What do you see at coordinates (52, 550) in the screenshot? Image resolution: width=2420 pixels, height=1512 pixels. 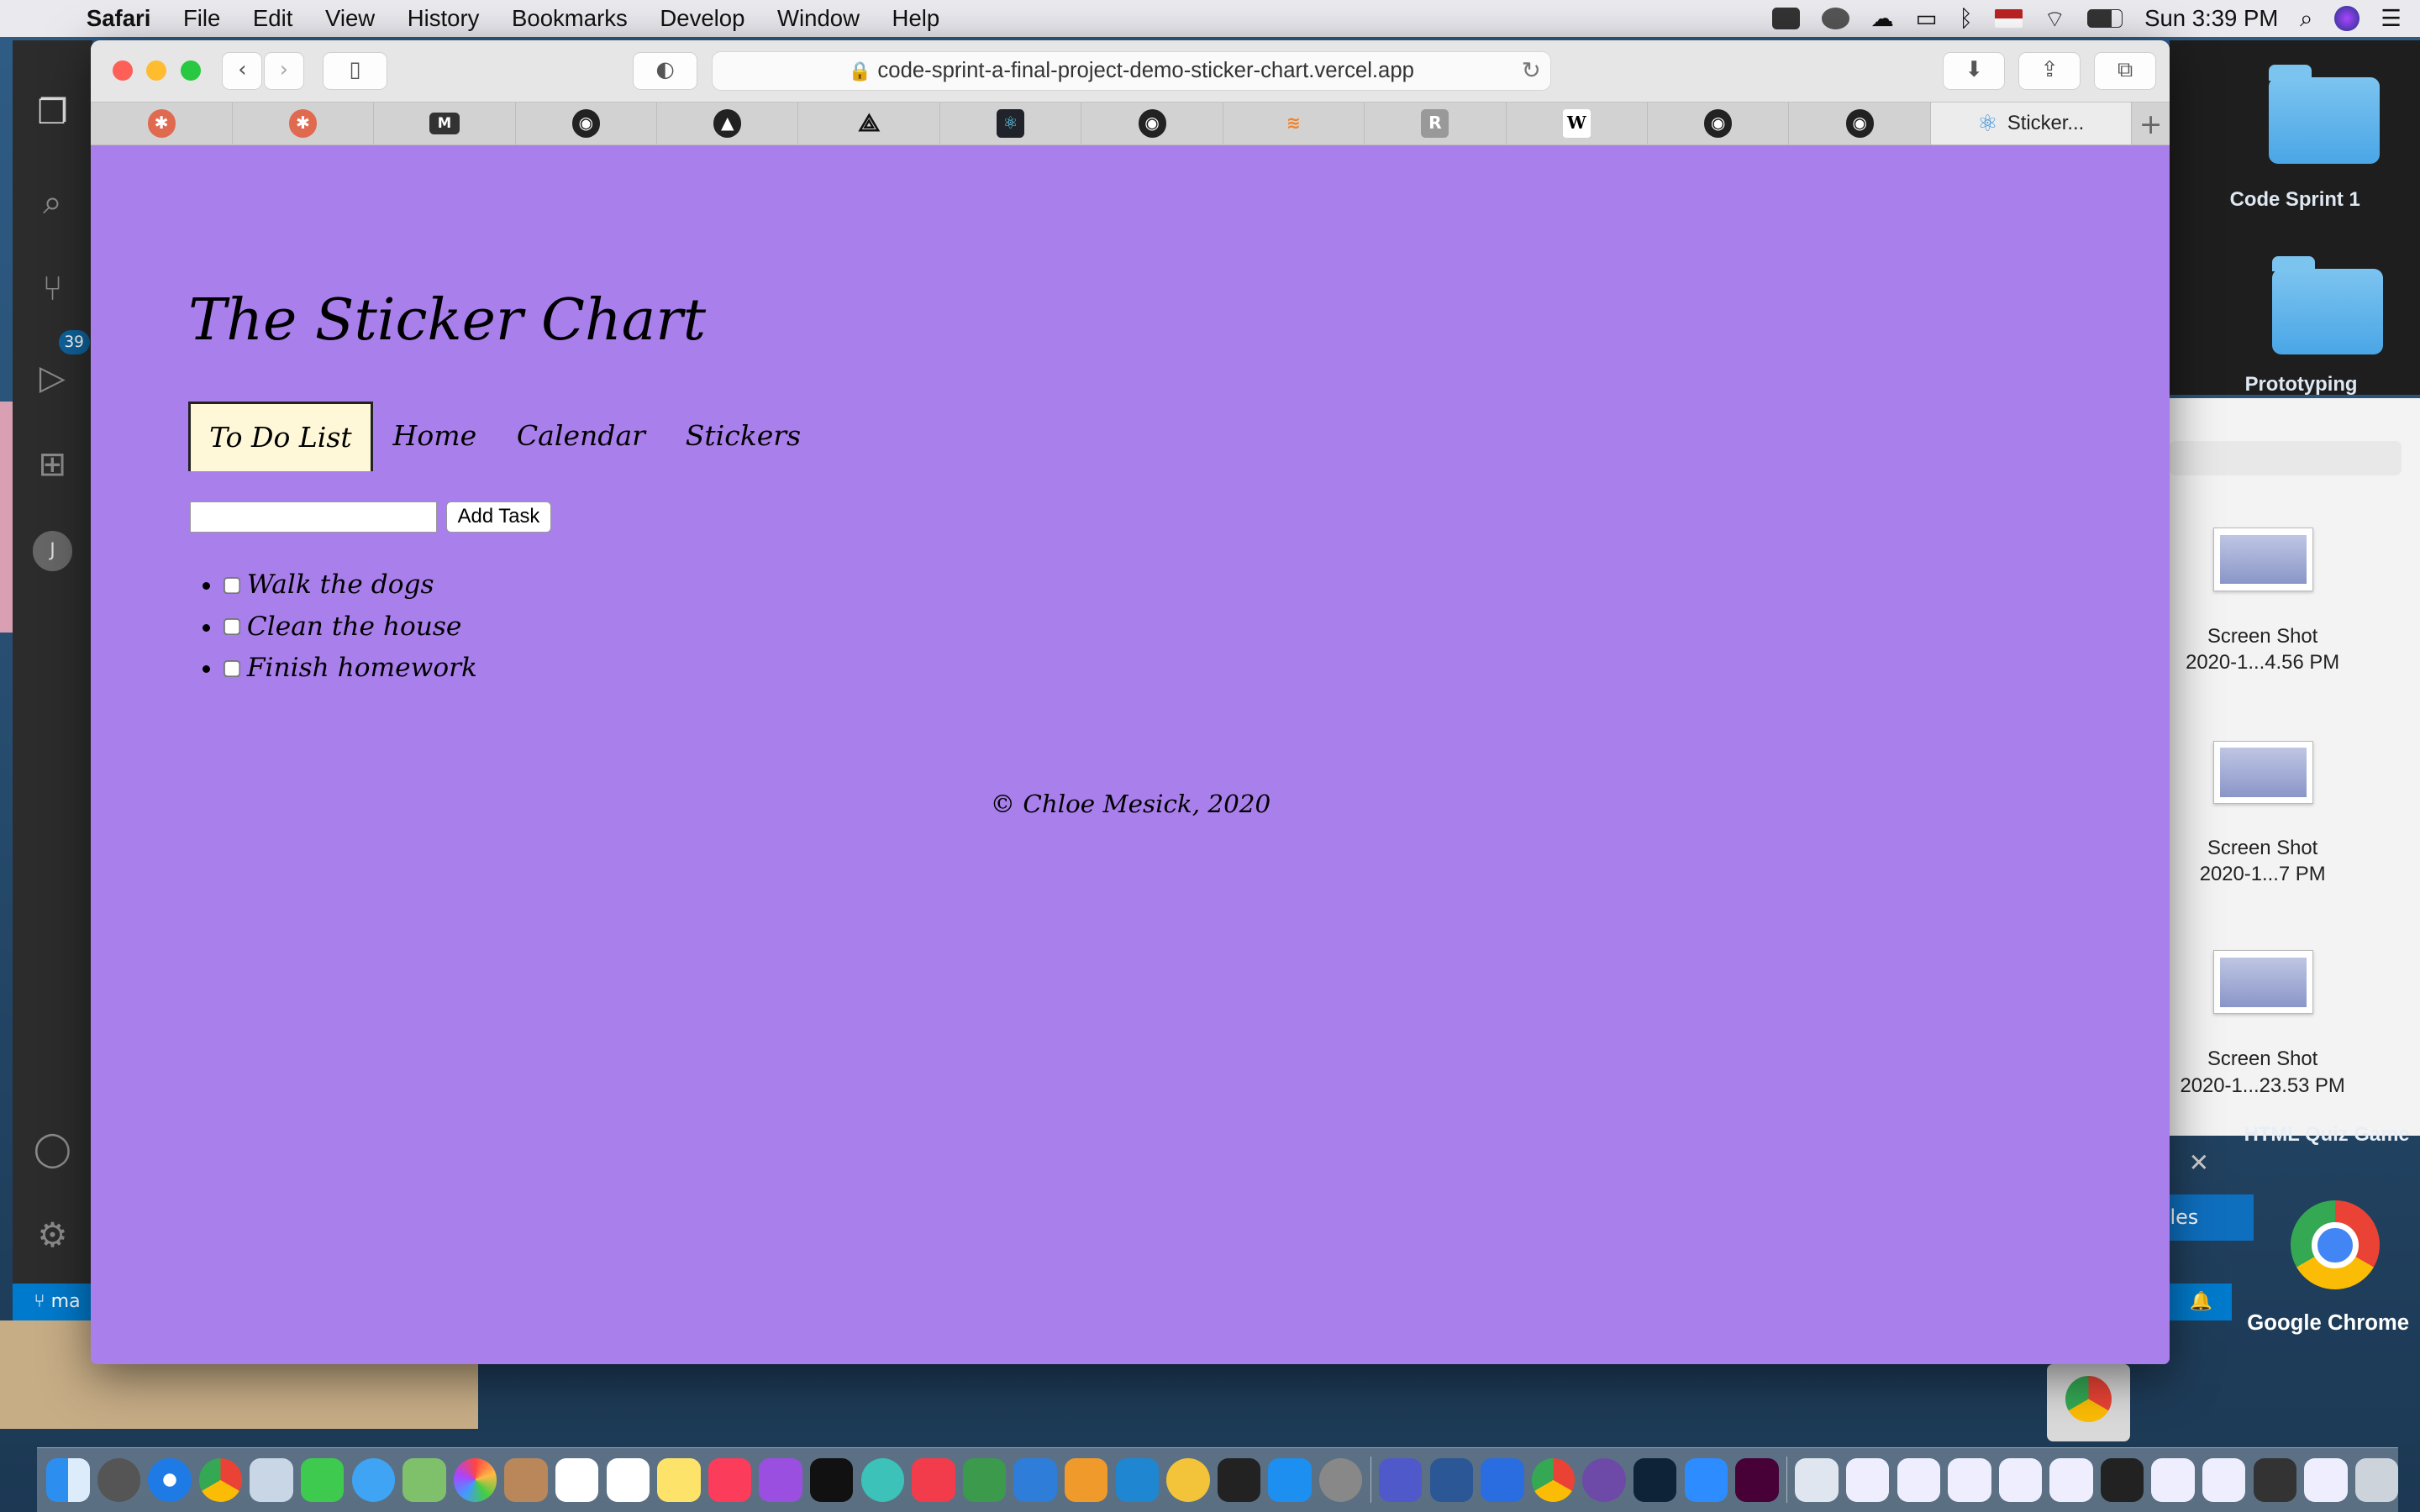 I see `json-icon: J` at bounding box center [52, 550].